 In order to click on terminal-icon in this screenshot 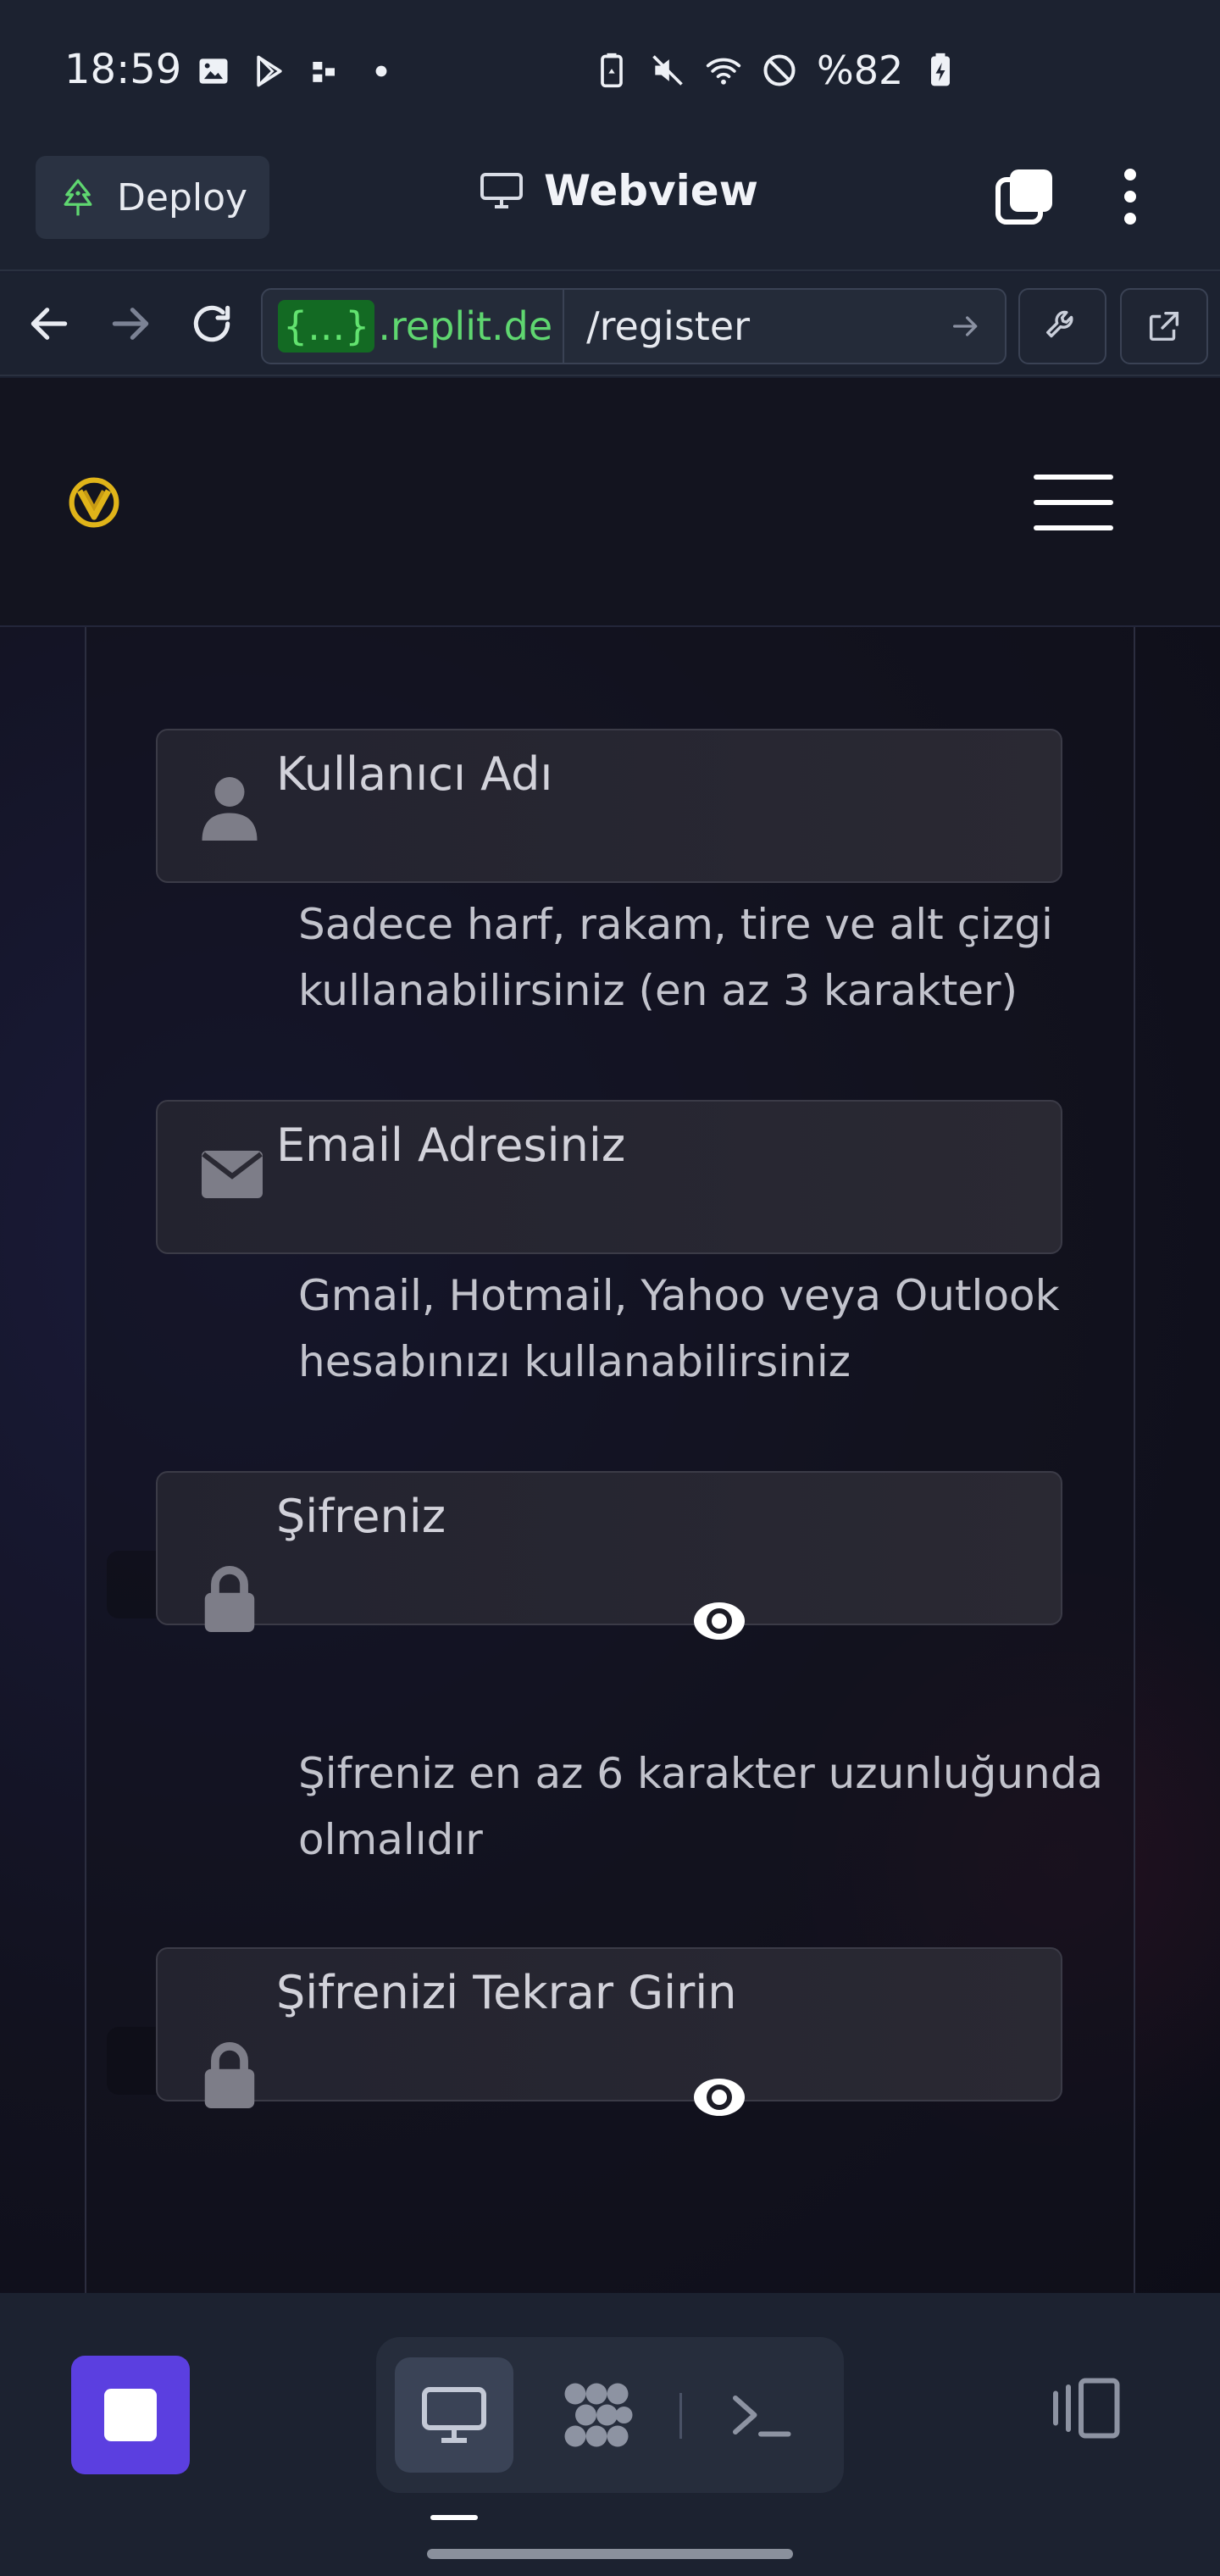, I will do `click(762, 2416)`.